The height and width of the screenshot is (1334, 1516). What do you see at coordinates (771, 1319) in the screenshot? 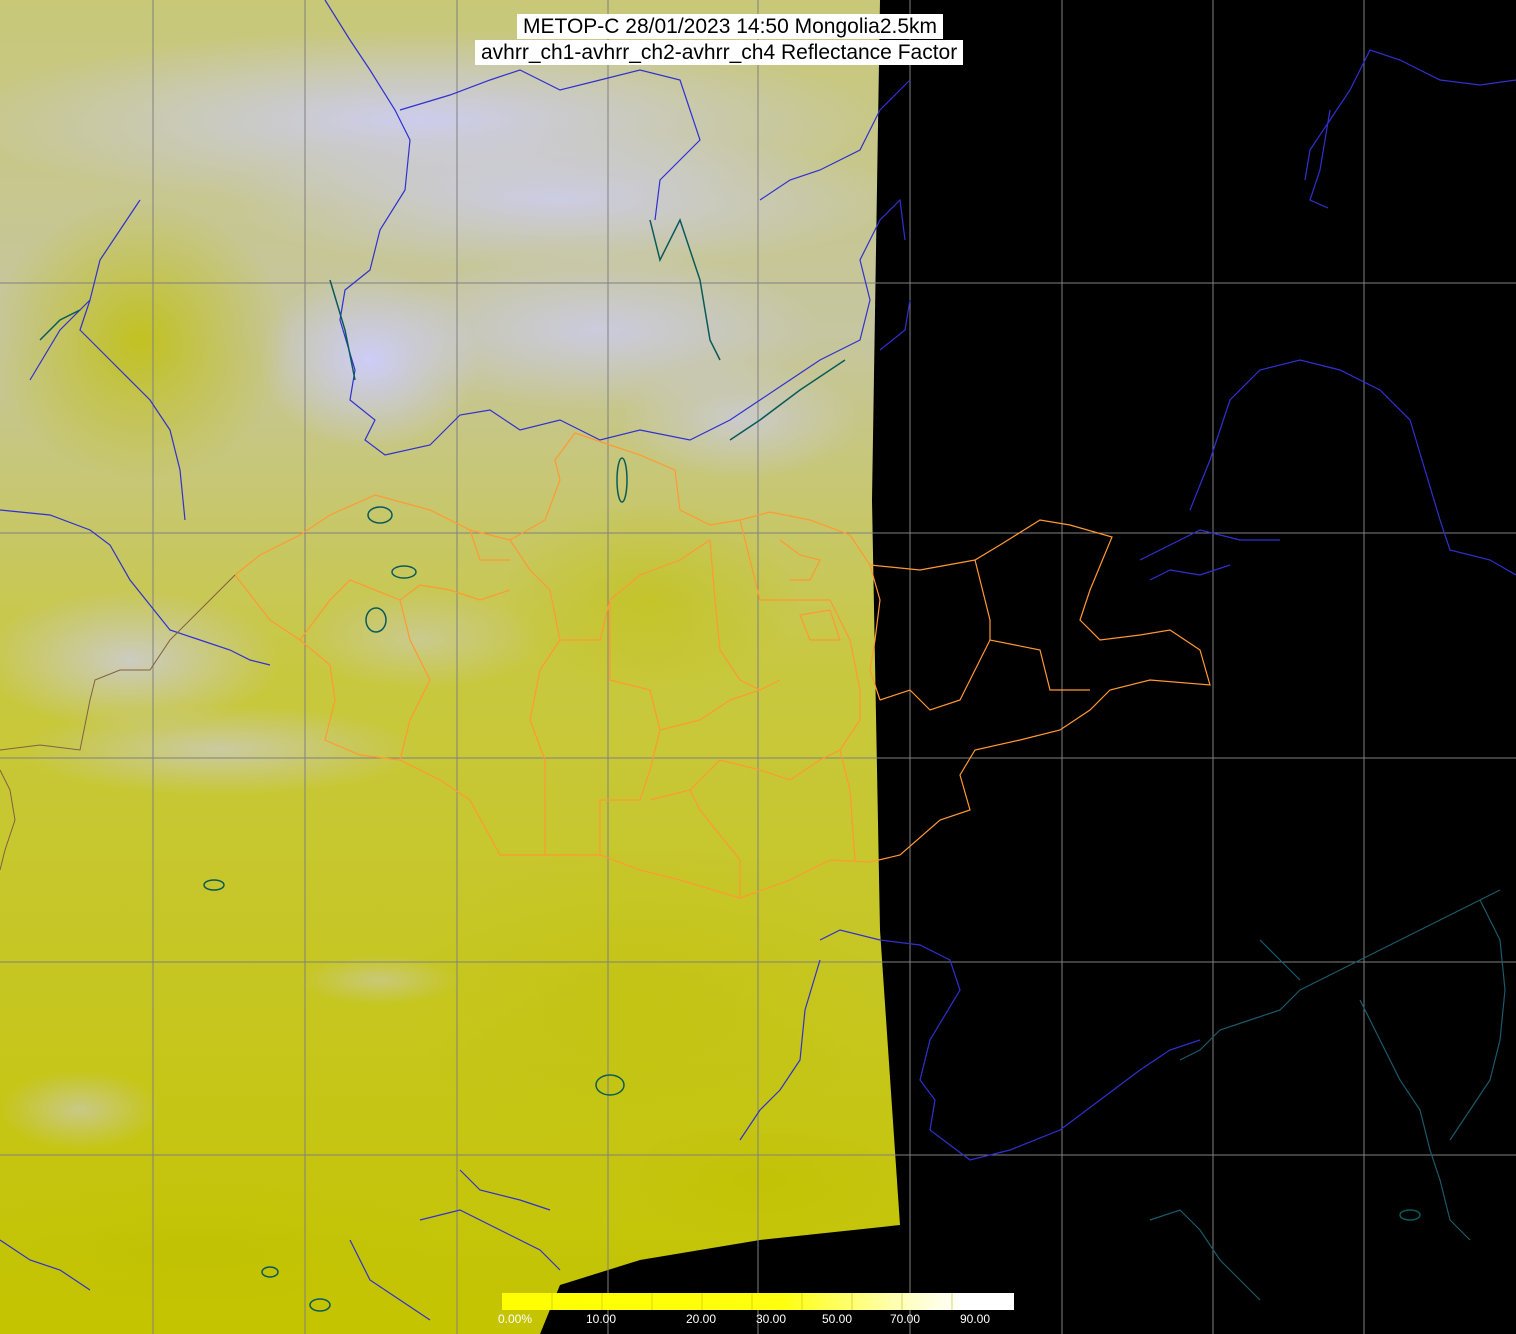
I see `legend-tick-3: 30.00` at bounding box center [771, 1319].